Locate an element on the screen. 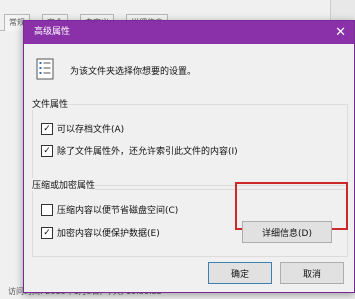 The image size is (355, 299). ok-button: 确定 is located at coordinates (240, 273).